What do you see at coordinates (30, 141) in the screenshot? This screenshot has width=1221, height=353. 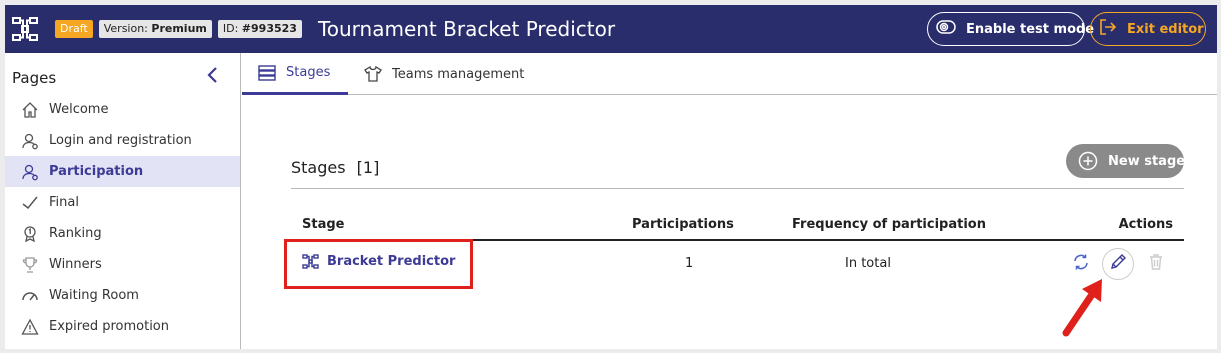 I see `user-login-icon` at bounding box center [30, 141].